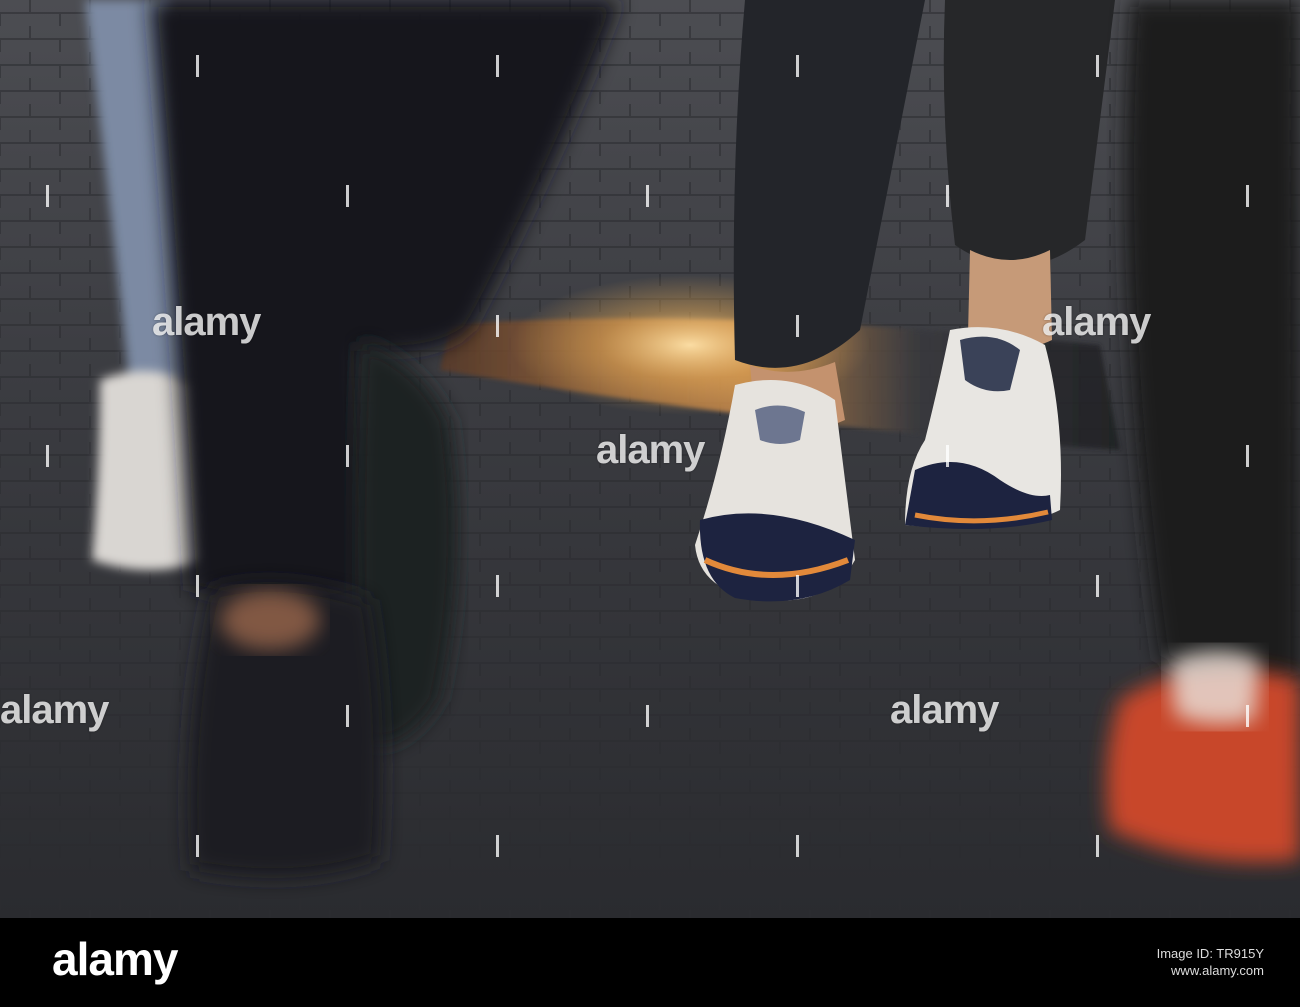 Image resolution: width=1300 pixels, height=1007 pixels. Describe the element at coordinates (1217, 970) in the screenshot. I see `site-url: www.alamy.com` at that location.